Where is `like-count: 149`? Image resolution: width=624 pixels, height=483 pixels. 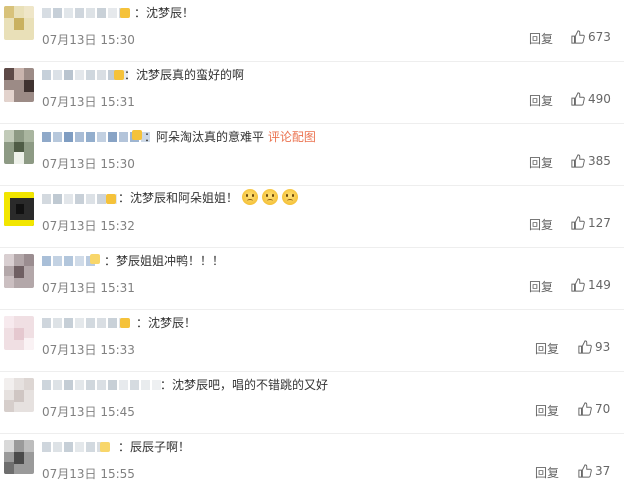
like-count: 149 is located at coordinates (599, 285).